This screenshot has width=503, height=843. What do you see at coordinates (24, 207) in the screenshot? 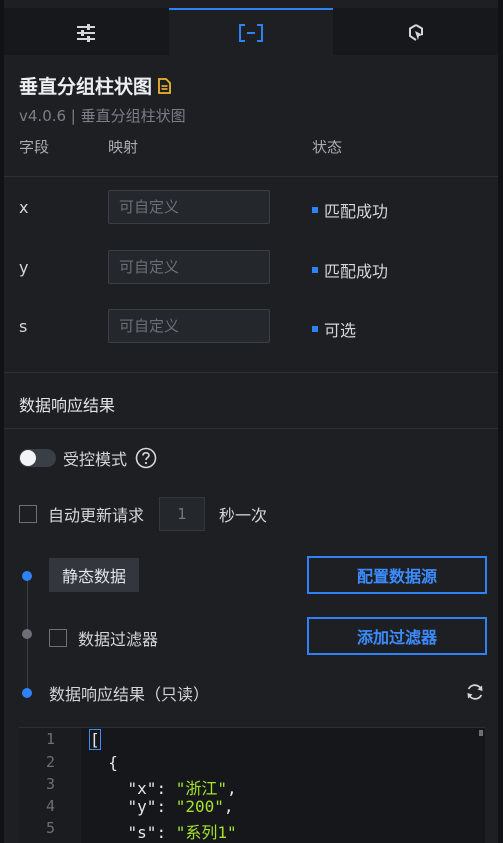
I see `field-name: x` at bounding box center [24, 207].